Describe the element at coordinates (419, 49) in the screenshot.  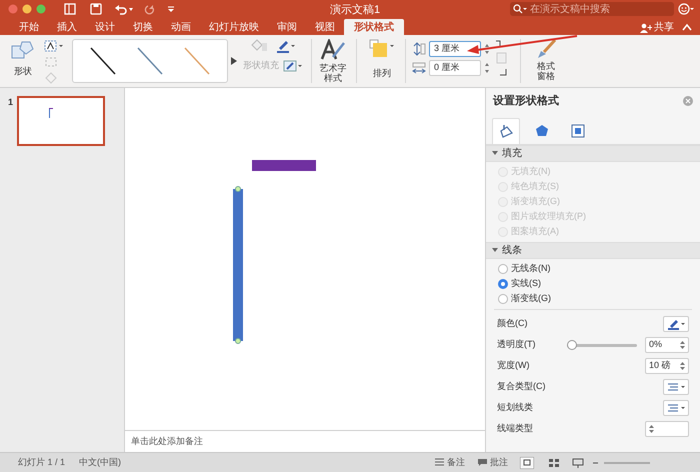
I see `height-icon` at that location.